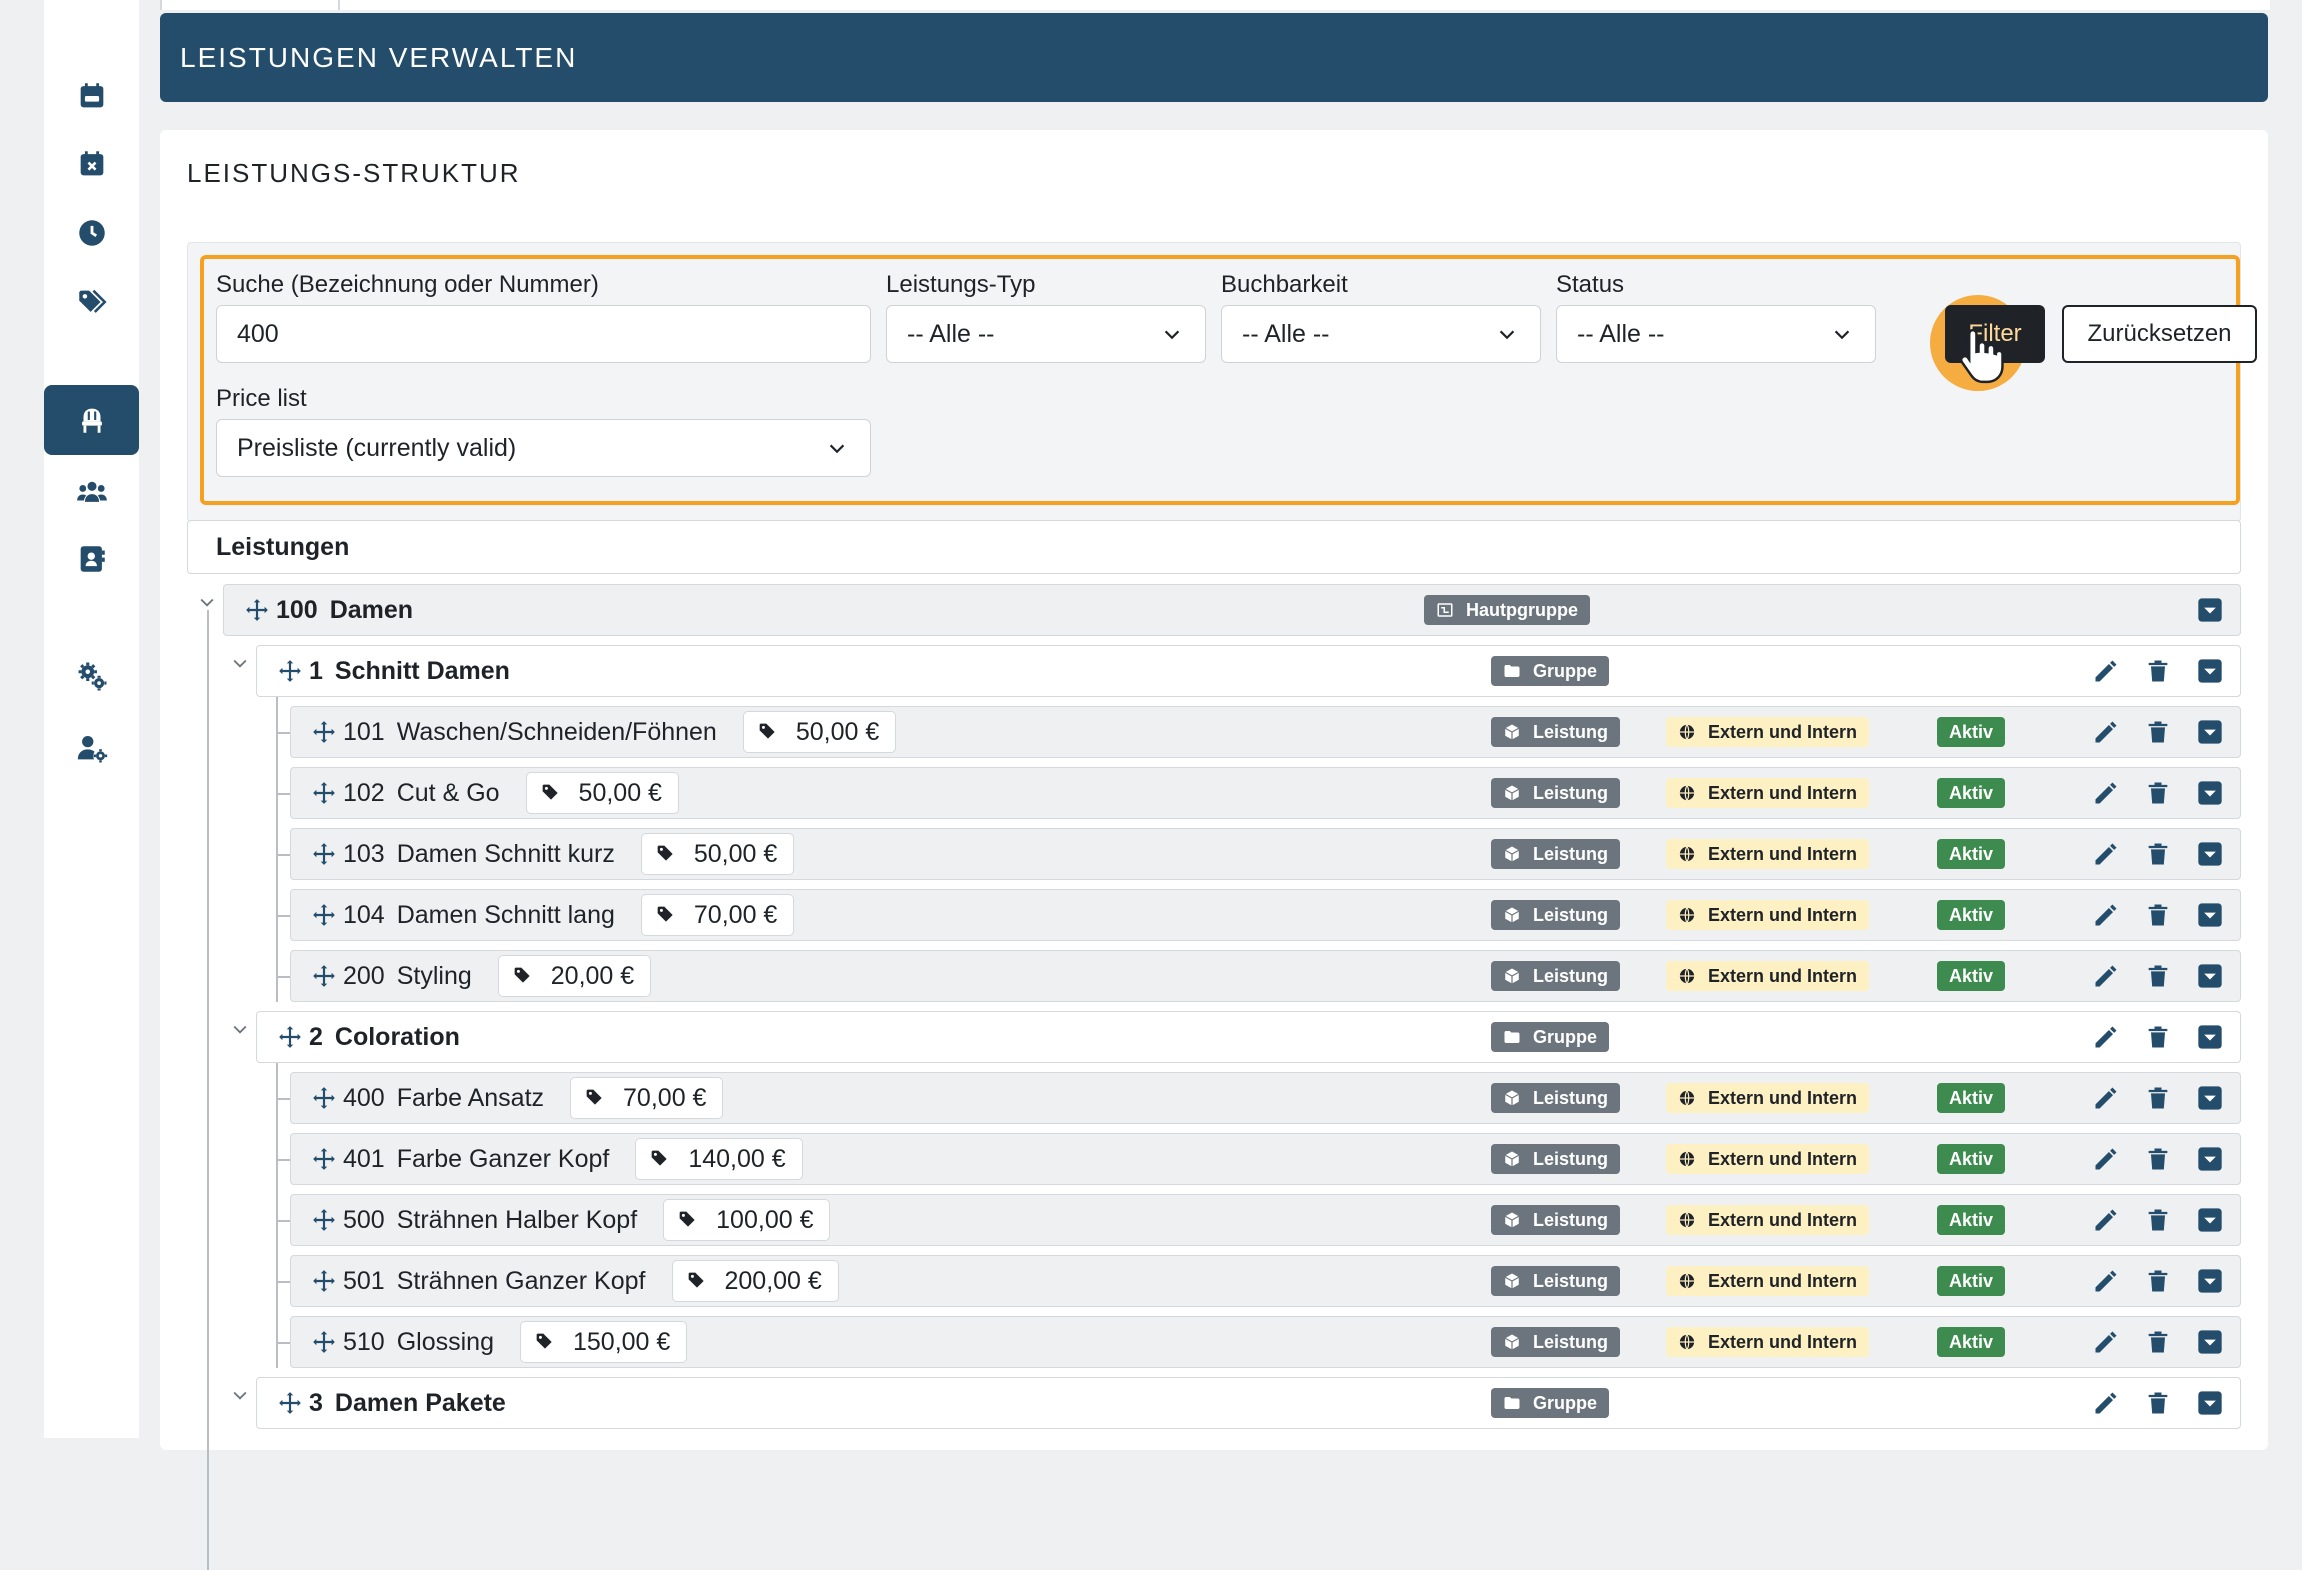 The image size is (2302, 1570). I want to click on row-number: 2, so click(316, 1036).